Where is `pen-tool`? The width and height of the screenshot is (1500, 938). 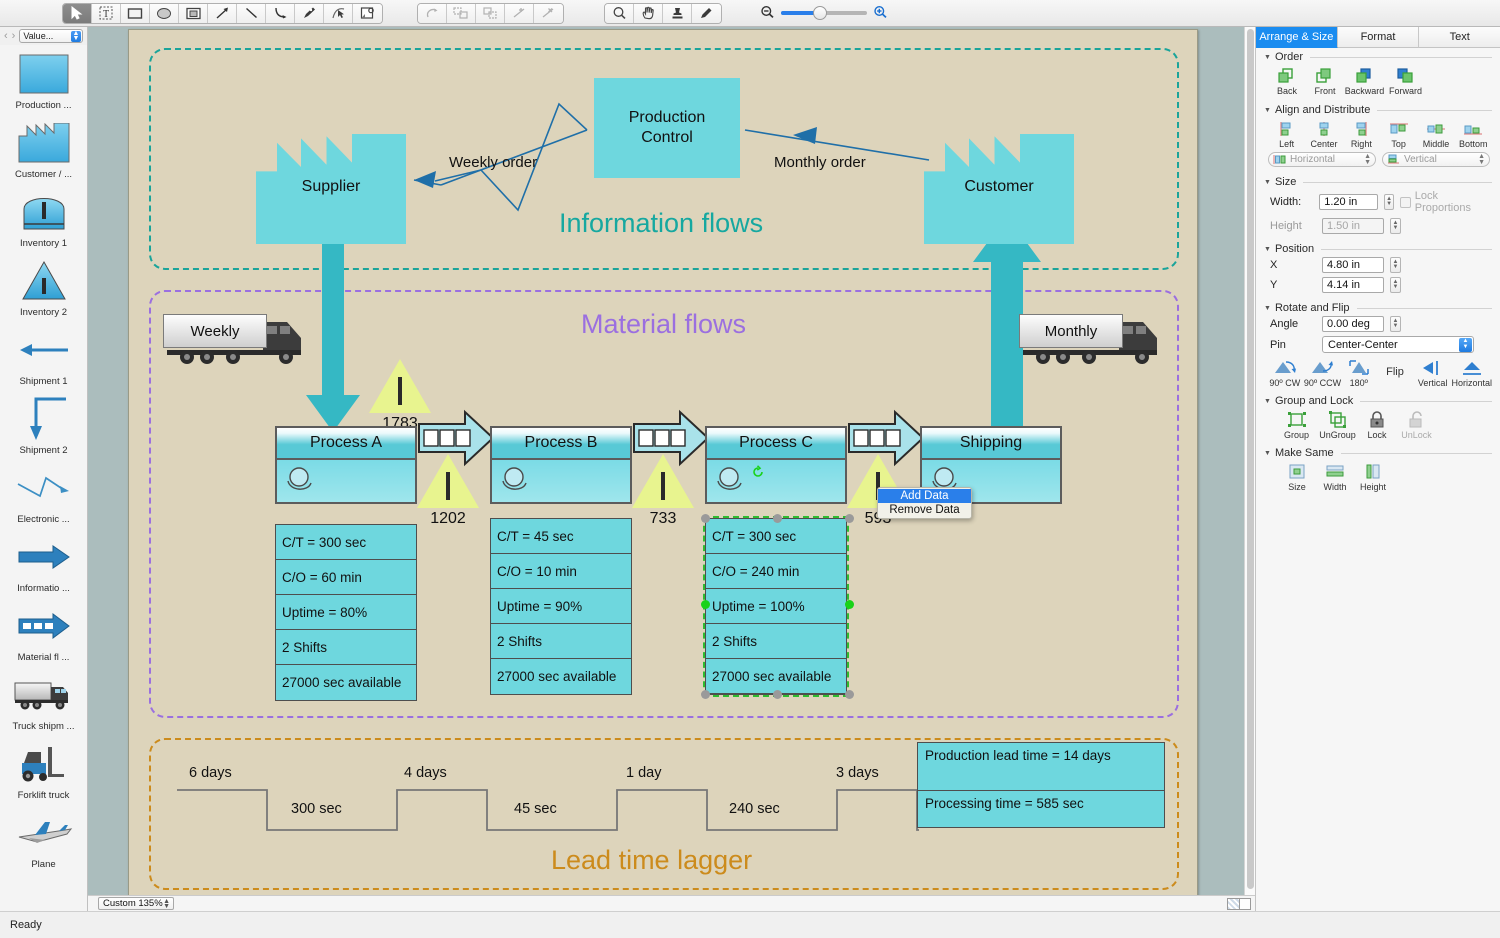 pen-tool is located at coordinates (309, 13).